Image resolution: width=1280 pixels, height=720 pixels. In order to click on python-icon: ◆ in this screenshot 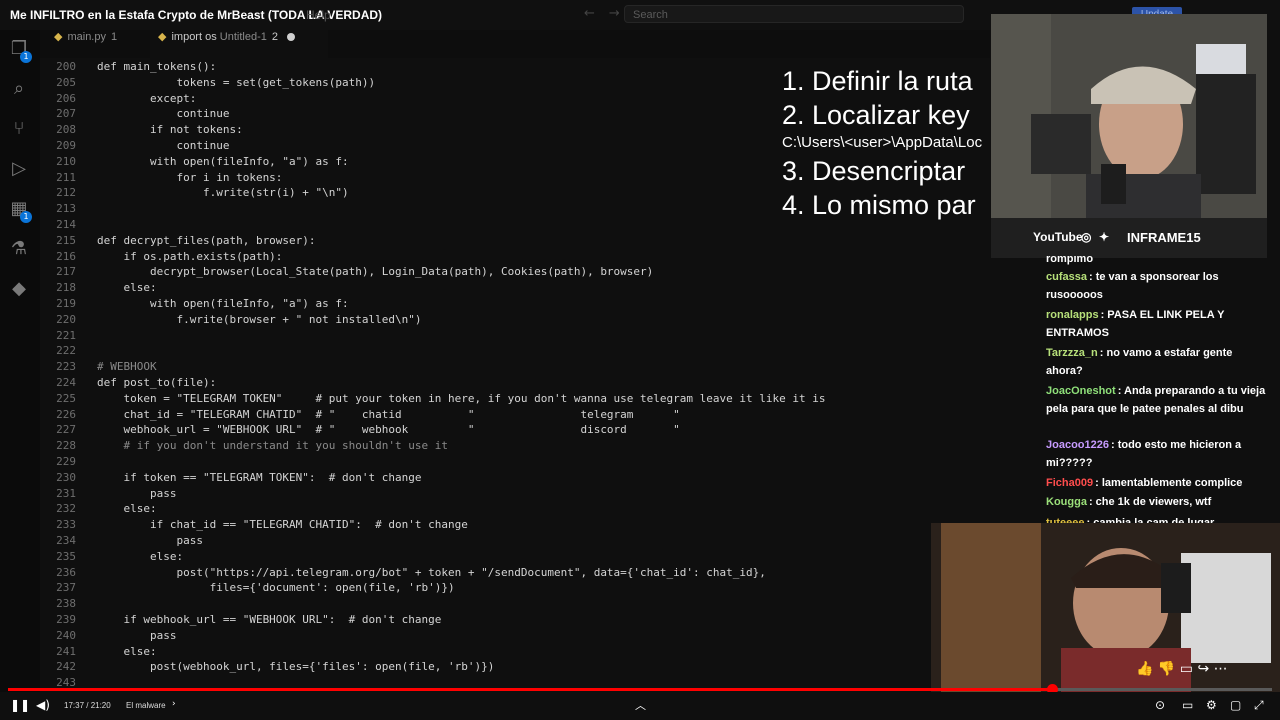, I will do `click(19, 289)`.